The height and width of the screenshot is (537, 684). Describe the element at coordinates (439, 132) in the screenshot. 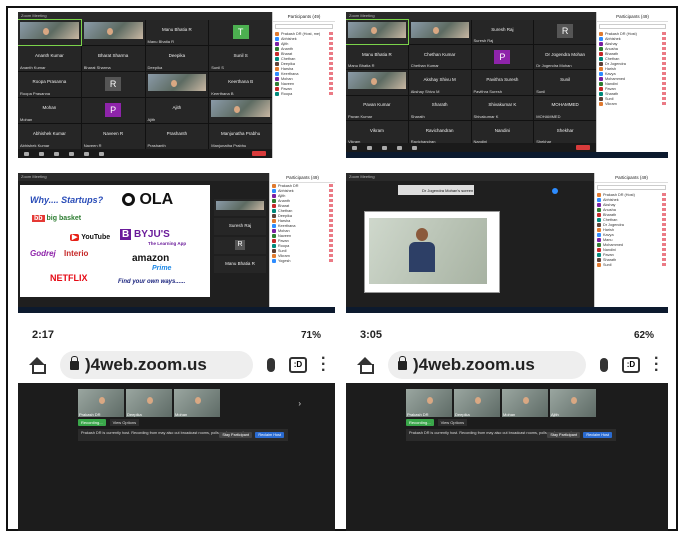

I see `video-tile: Ravichandran Ravichandran` at that location.